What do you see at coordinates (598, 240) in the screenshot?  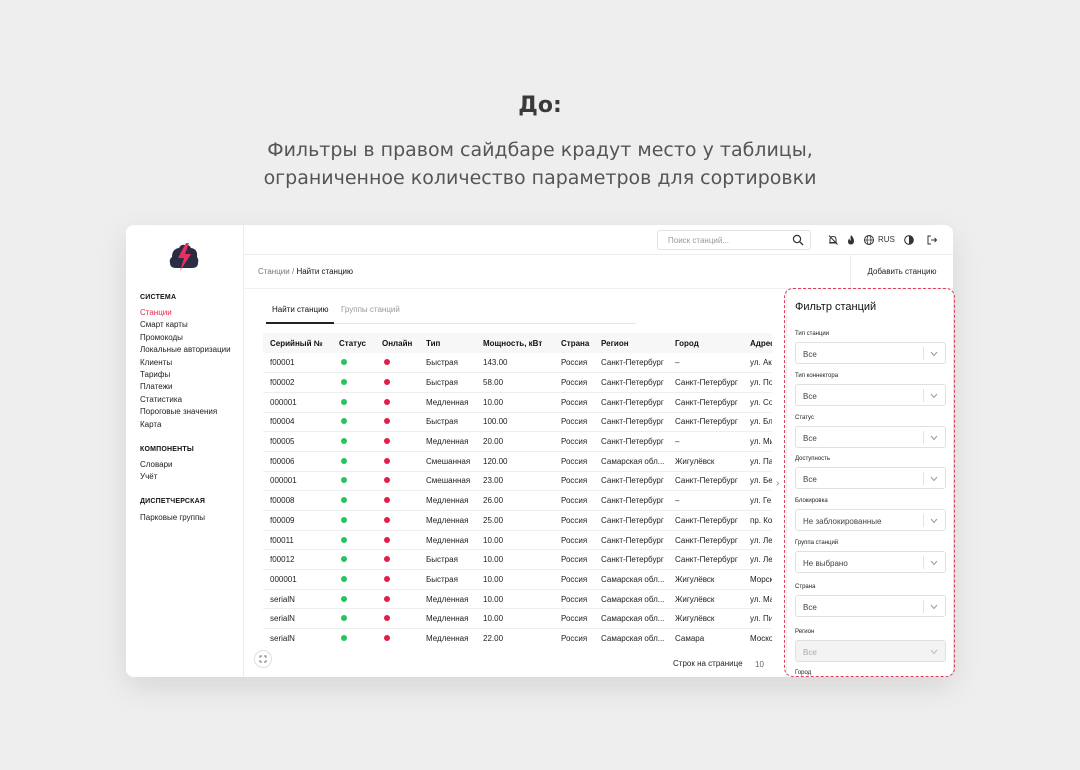 I see `topbar: Поиск станций... RUS` at bounding box center [598, 240].